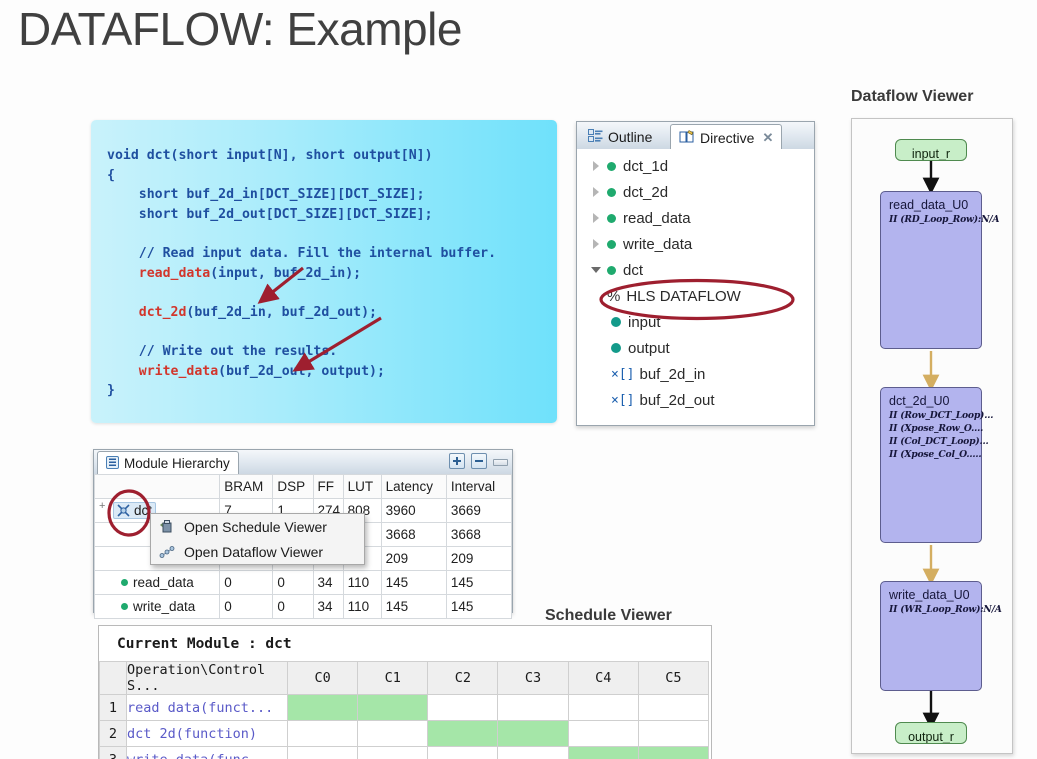 This screenshot has height=759, width=1037. I want to click on dataflow-viewer-label: Dataflow Viewer, so click(912, 96).